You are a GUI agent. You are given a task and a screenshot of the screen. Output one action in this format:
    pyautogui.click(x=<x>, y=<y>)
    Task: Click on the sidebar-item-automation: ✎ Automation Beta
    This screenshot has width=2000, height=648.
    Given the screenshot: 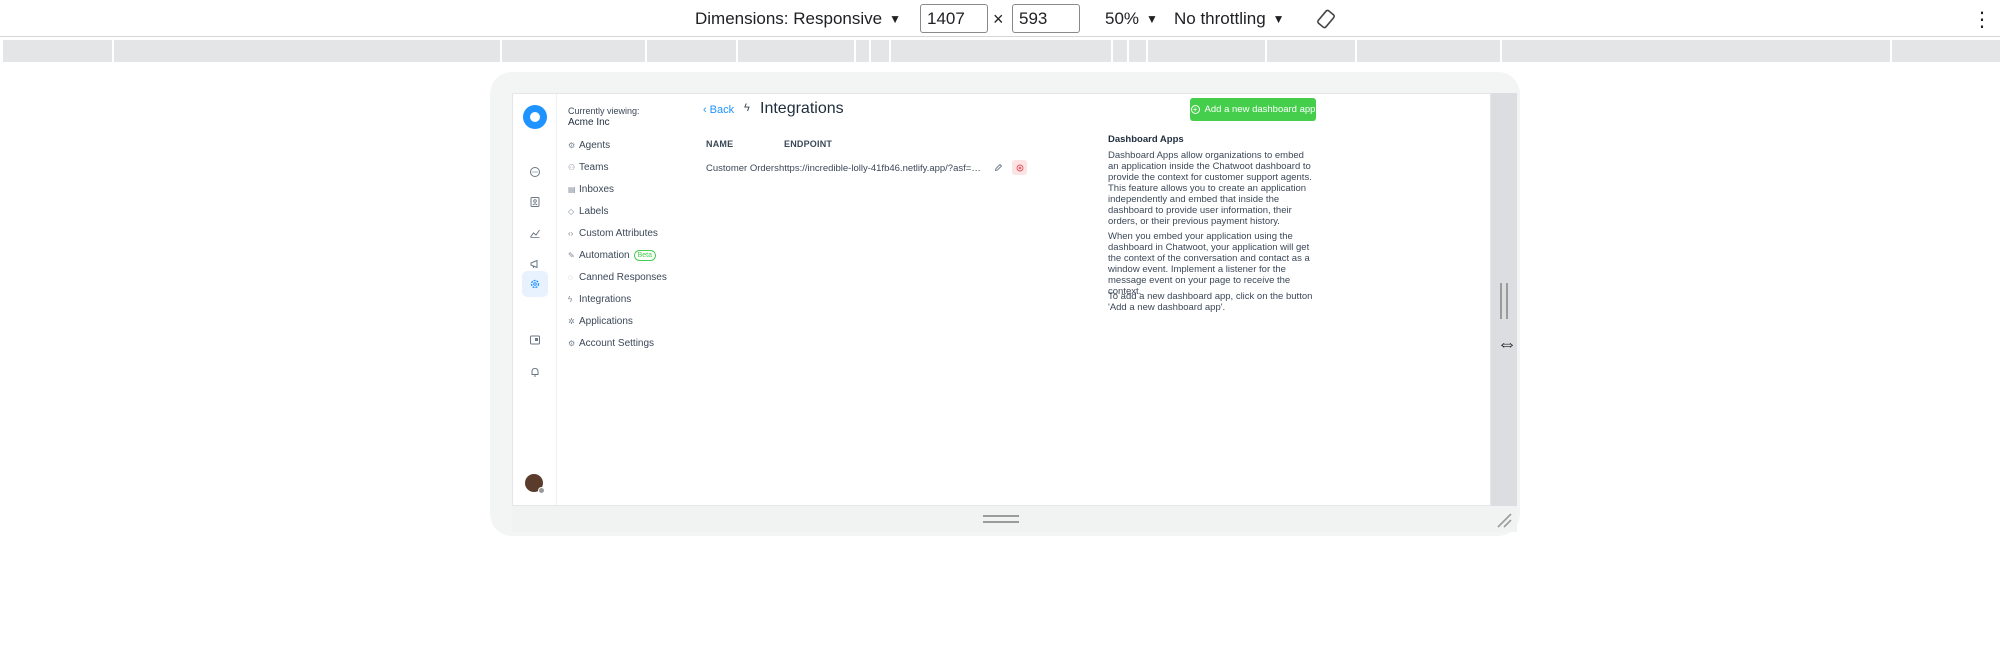 What is the action you would take?
    pyautogui.click(x=612, y=255)
    